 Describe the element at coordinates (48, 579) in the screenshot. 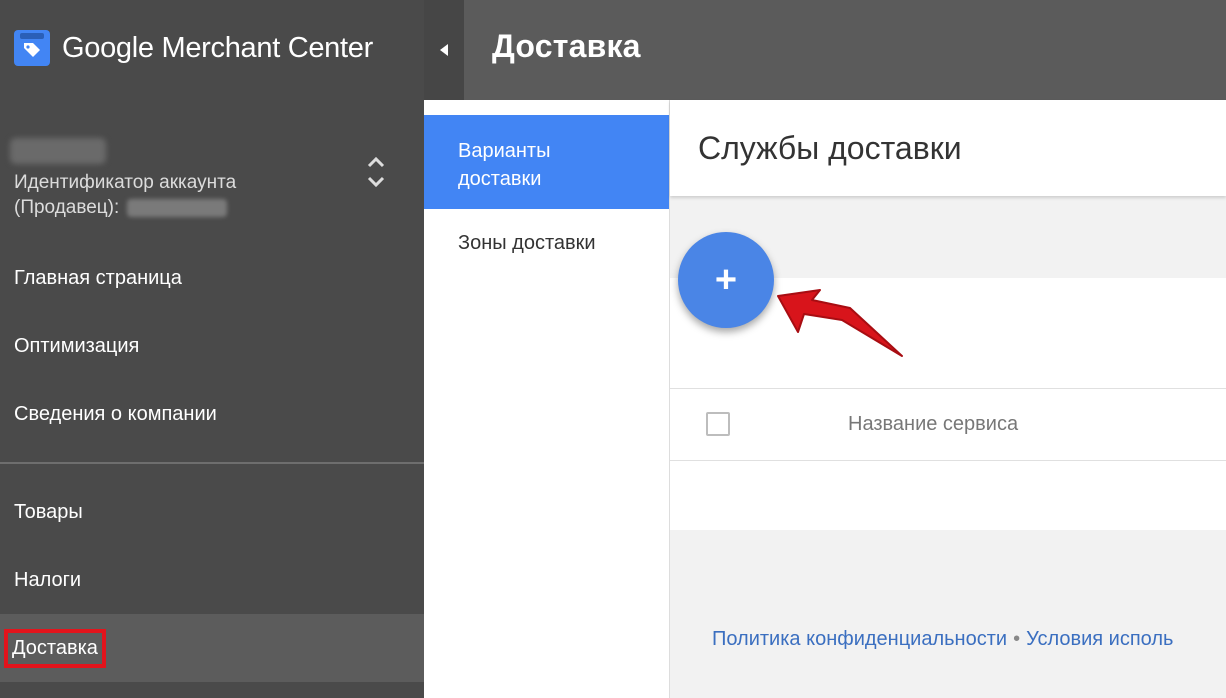

I see `sidebar-item-label: Налоги` at that location.